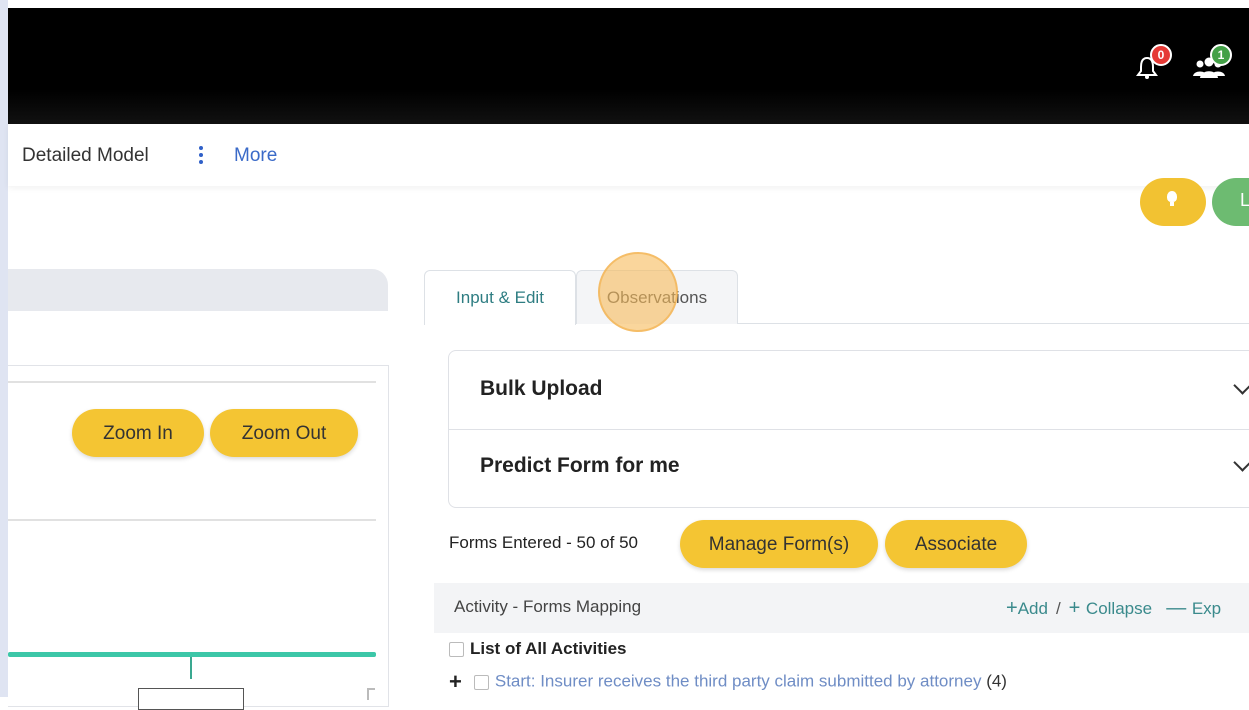 The width and height of the screenshot is (1249, 710). Describe the element at coordinates (1221, 55) in the screenshot. I see `users-count-badge: 1` at that location.